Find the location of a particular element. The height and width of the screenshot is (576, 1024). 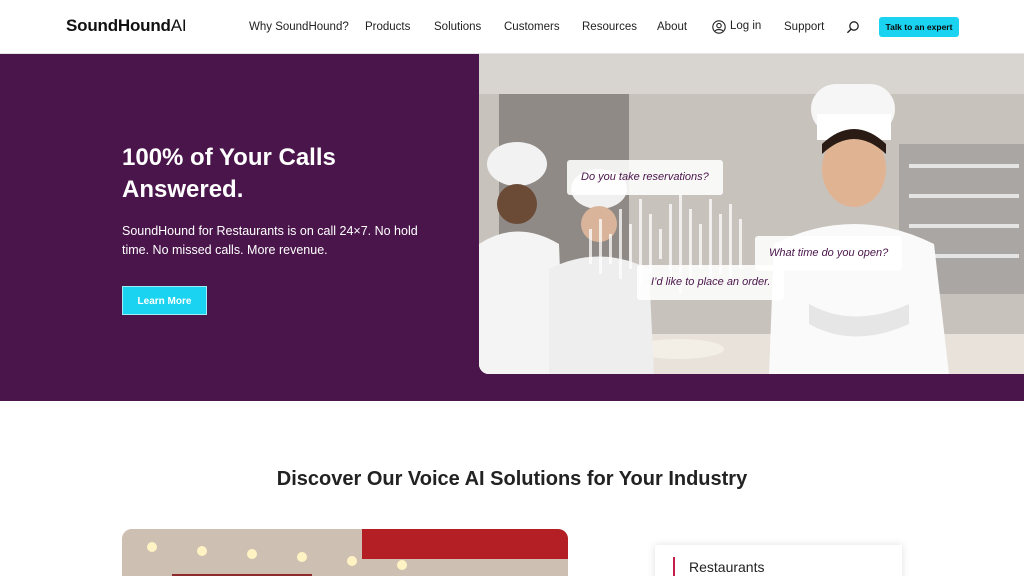

logo-suffix: AI is located at coordinates (178, 25).